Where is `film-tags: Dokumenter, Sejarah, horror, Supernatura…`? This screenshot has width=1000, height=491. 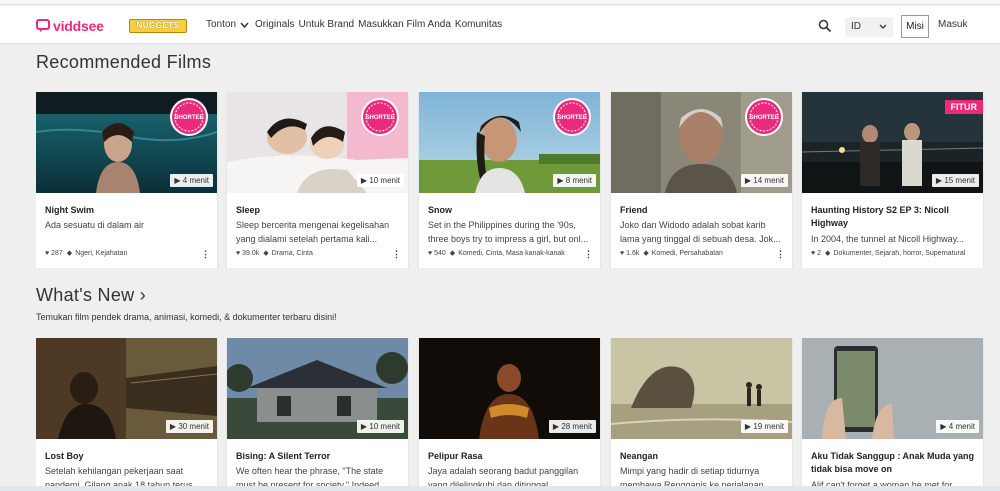
film-tags: Dokumenter, Sejarah, horror, Supernatura… is located at coordinates (899, 253).